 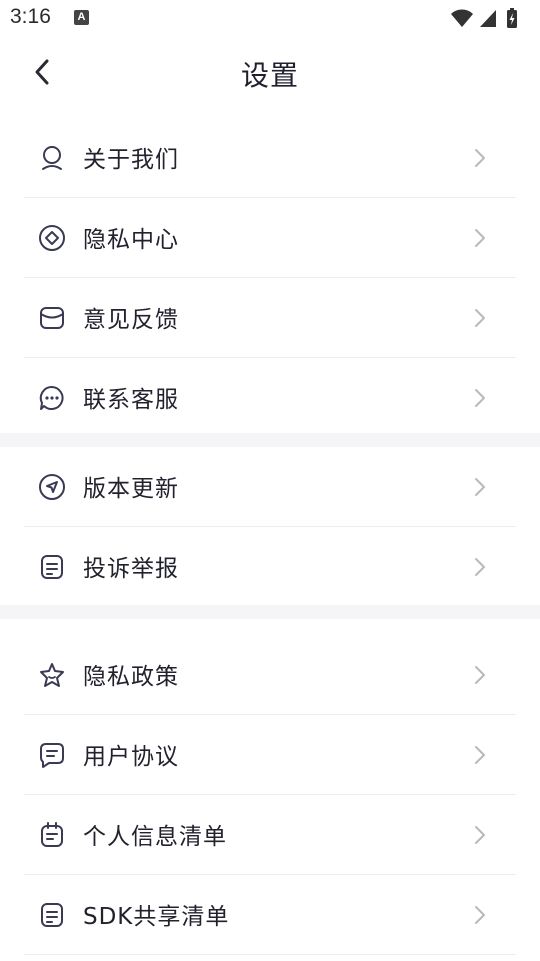 What do you see at coordinates (512, 18) in the screenshot?
I see `battery-icon` at bounding box center [512, 18].